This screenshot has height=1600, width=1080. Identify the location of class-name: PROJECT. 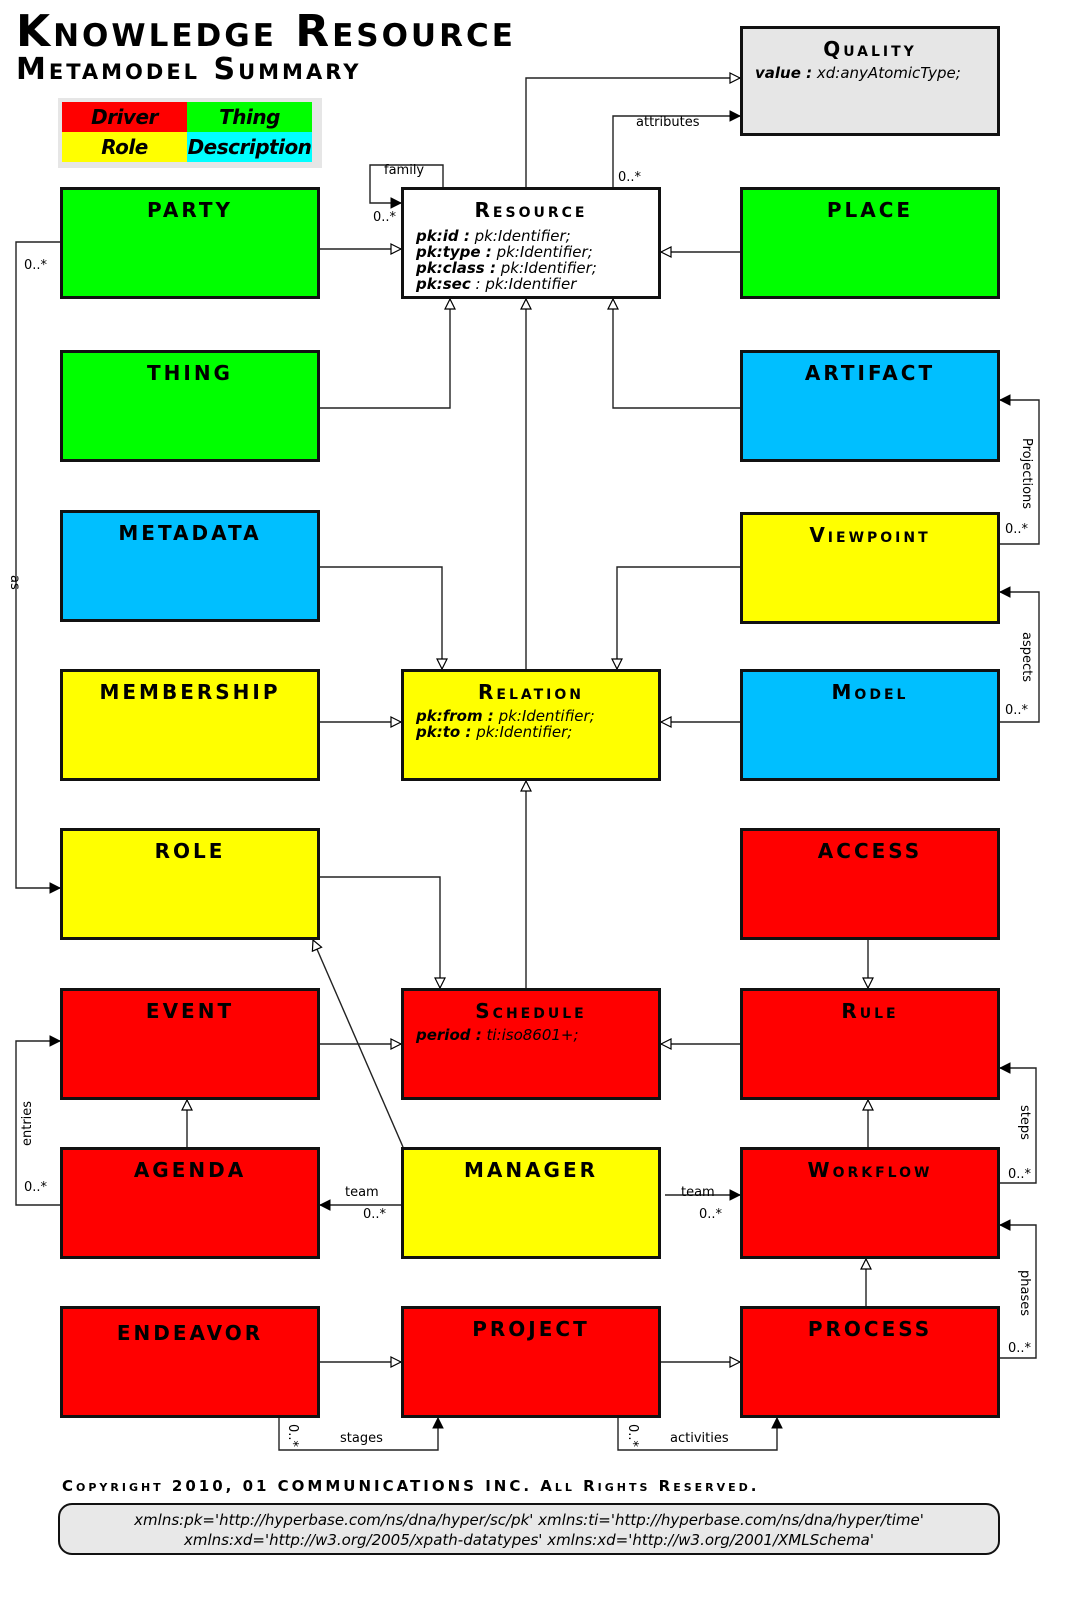
(531, 1329).